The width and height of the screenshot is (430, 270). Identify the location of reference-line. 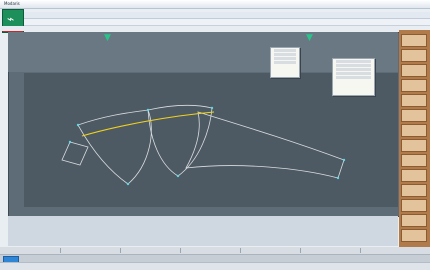
(148, 124).